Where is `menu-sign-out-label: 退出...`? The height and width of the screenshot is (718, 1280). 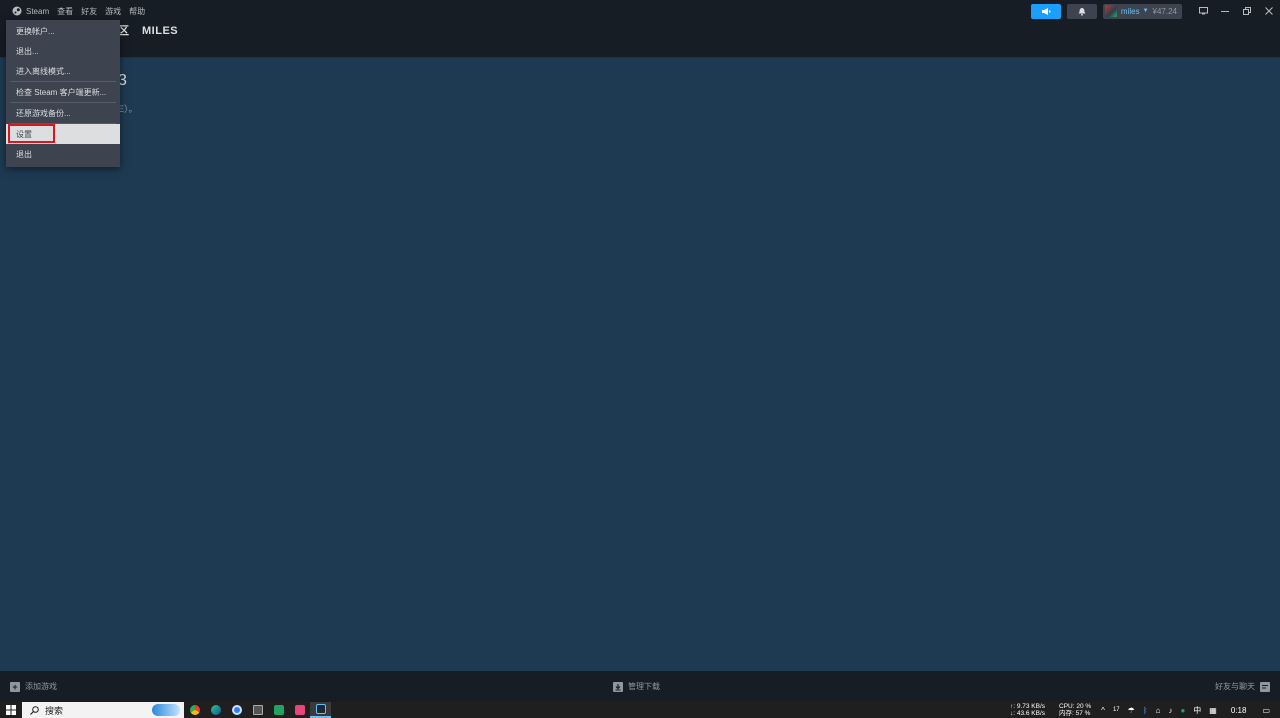
menu-sign-out-label: 退出... is located at coordinates (27, 51).